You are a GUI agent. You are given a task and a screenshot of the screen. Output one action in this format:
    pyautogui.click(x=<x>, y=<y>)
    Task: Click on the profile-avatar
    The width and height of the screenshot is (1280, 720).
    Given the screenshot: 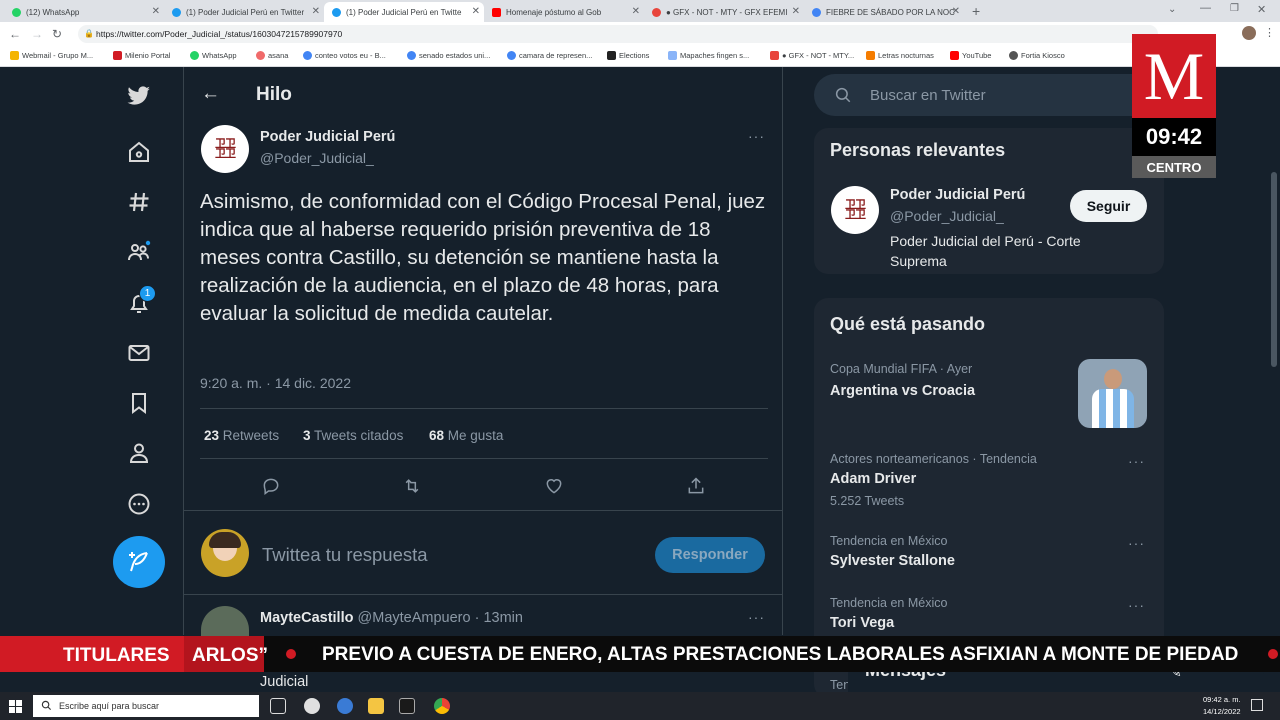 What is the action you would take?
    pyautogui.click(x=1249, y=33)
    